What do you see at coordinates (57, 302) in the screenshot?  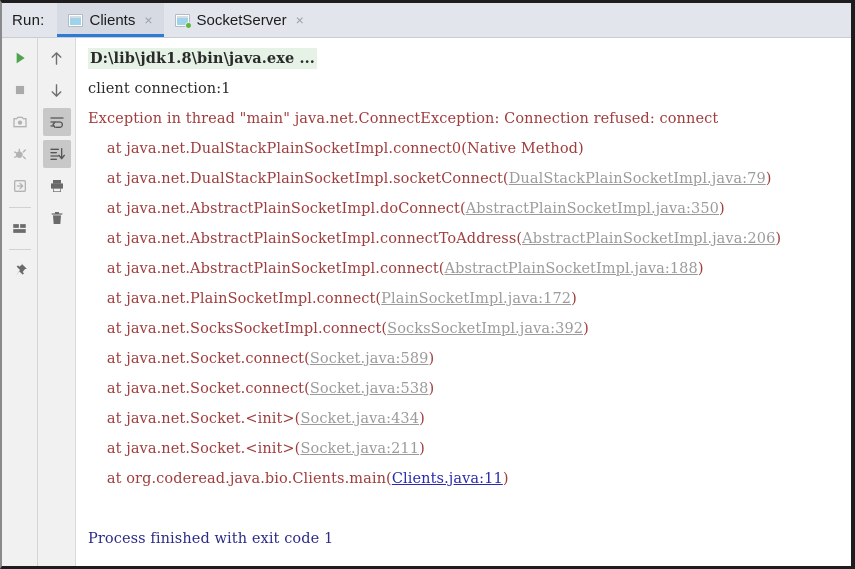 I see `run-actions-toolbar-secondary` at bounding box center [57, 302].